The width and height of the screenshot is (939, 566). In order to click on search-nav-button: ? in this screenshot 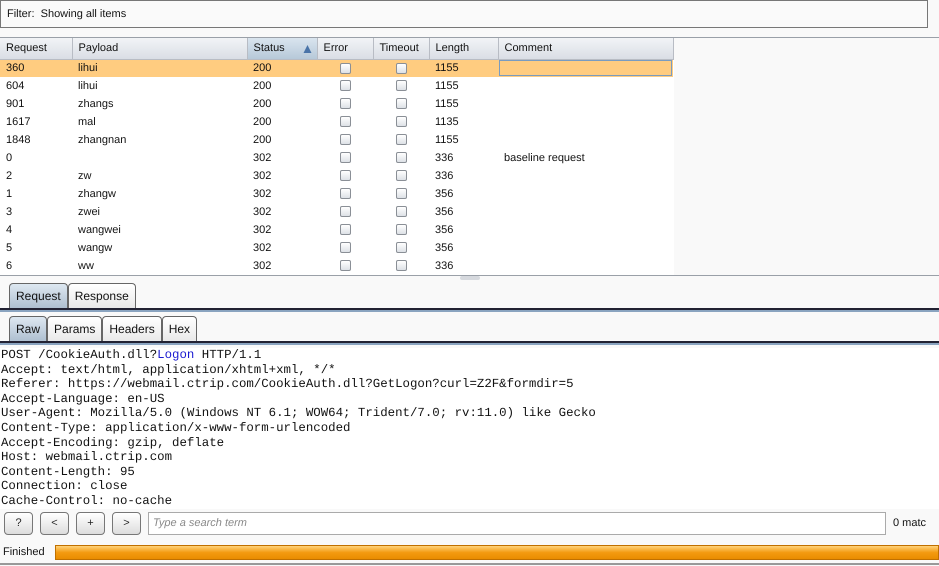, I will do `click(18, 523)`.